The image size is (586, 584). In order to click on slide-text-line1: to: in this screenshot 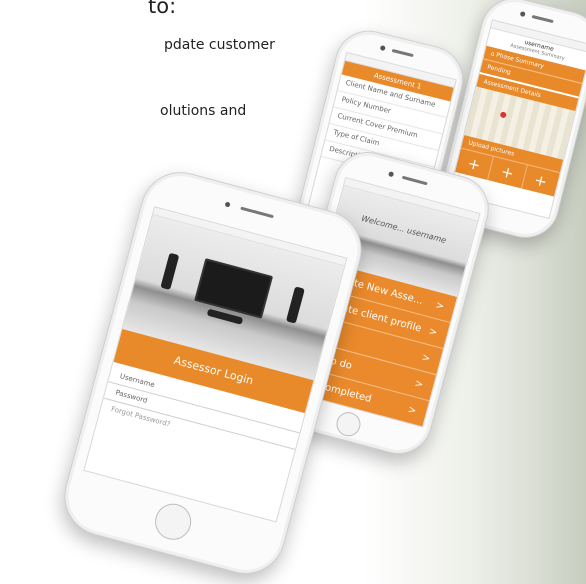, I will do `click(162, 9)`.